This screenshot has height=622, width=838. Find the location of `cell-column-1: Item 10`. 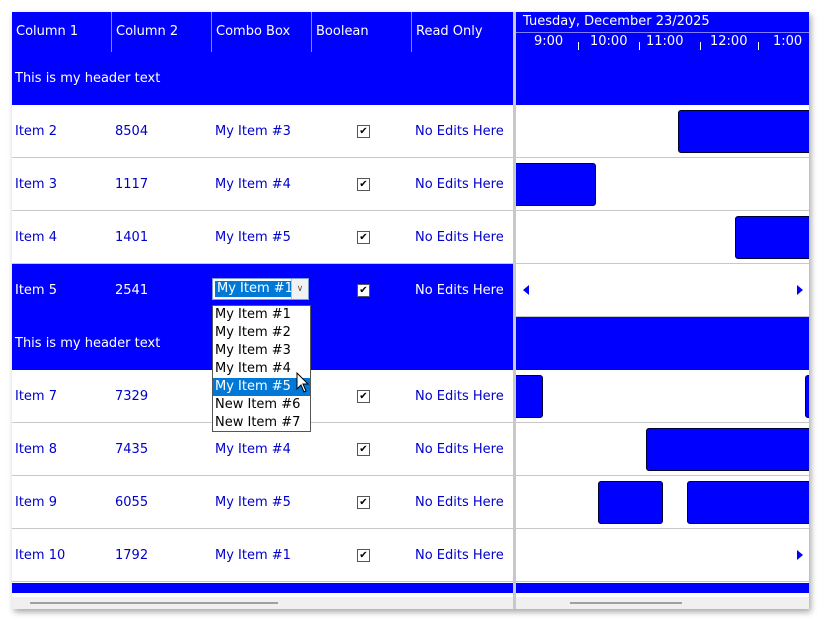

cell-column-1: Item 10 is located at coordinates (38, 555).